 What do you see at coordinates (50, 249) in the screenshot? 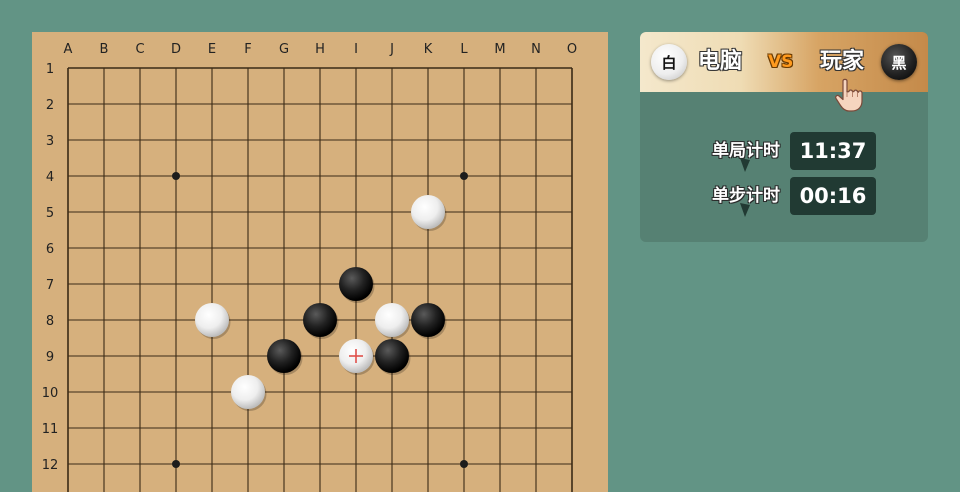
I see `row-label: 6` at bounding box center [50, 249].